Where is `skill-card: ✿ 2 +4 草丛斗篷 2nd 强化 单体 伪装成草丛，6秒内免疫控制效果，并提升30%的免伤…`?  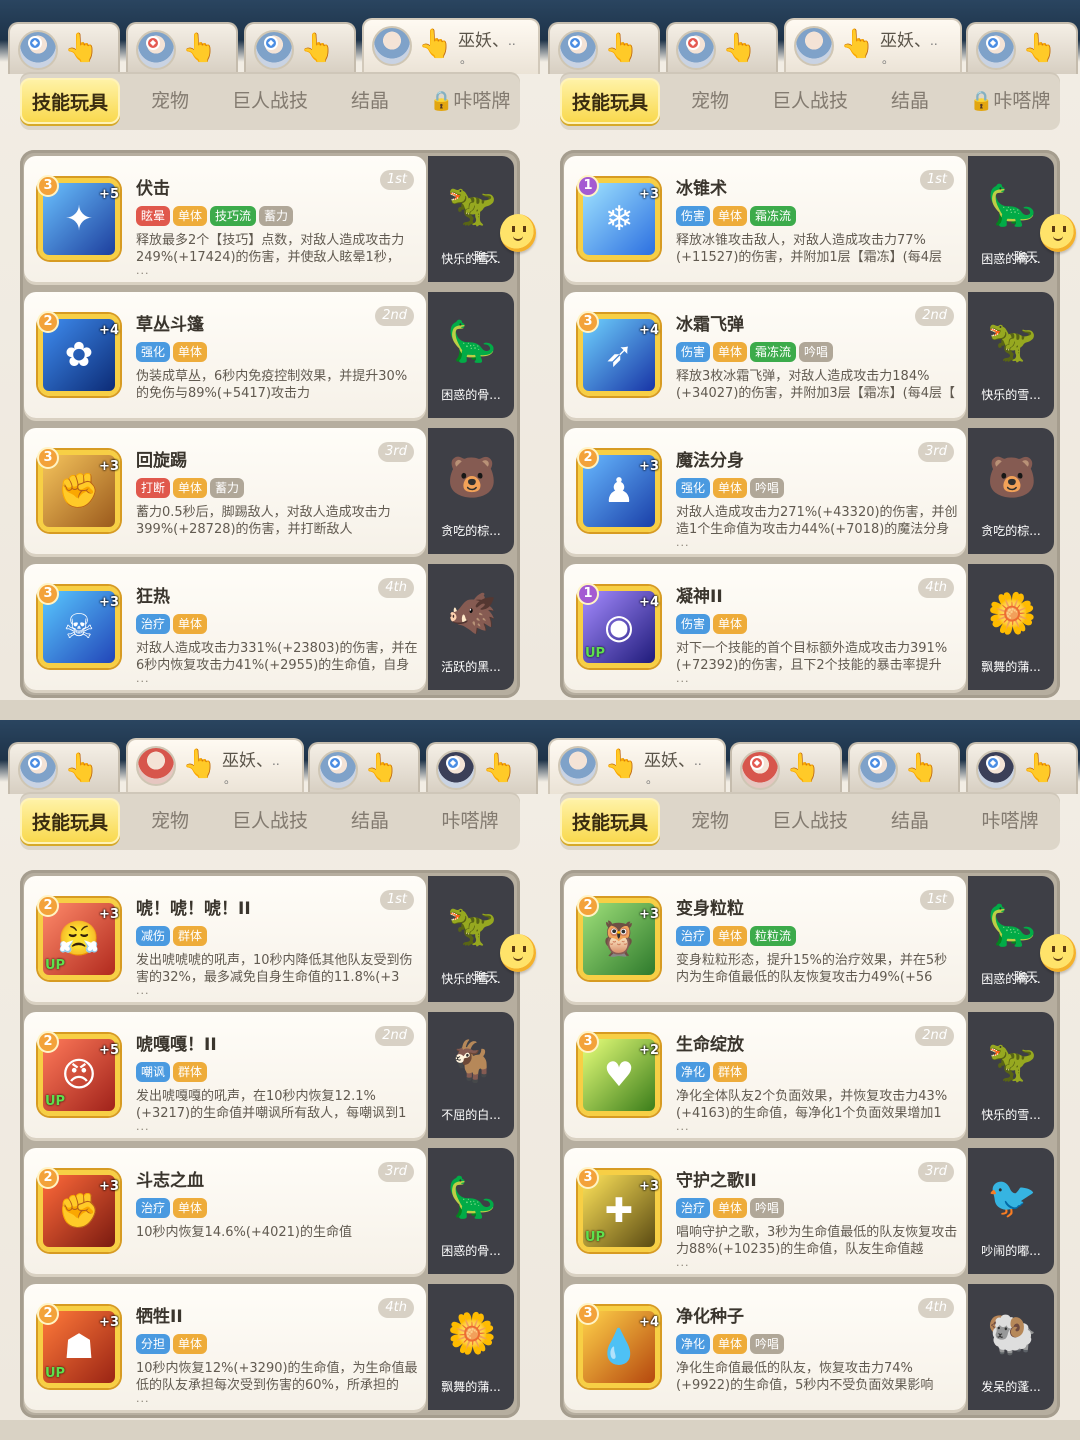
skill-card: ✿ 2 +4 草丛斗篷 2nd 强化 单体 伪装成草丛，6秒内免疫控制效果，并提升30%的免伤… is located at coordinates (225, 355).